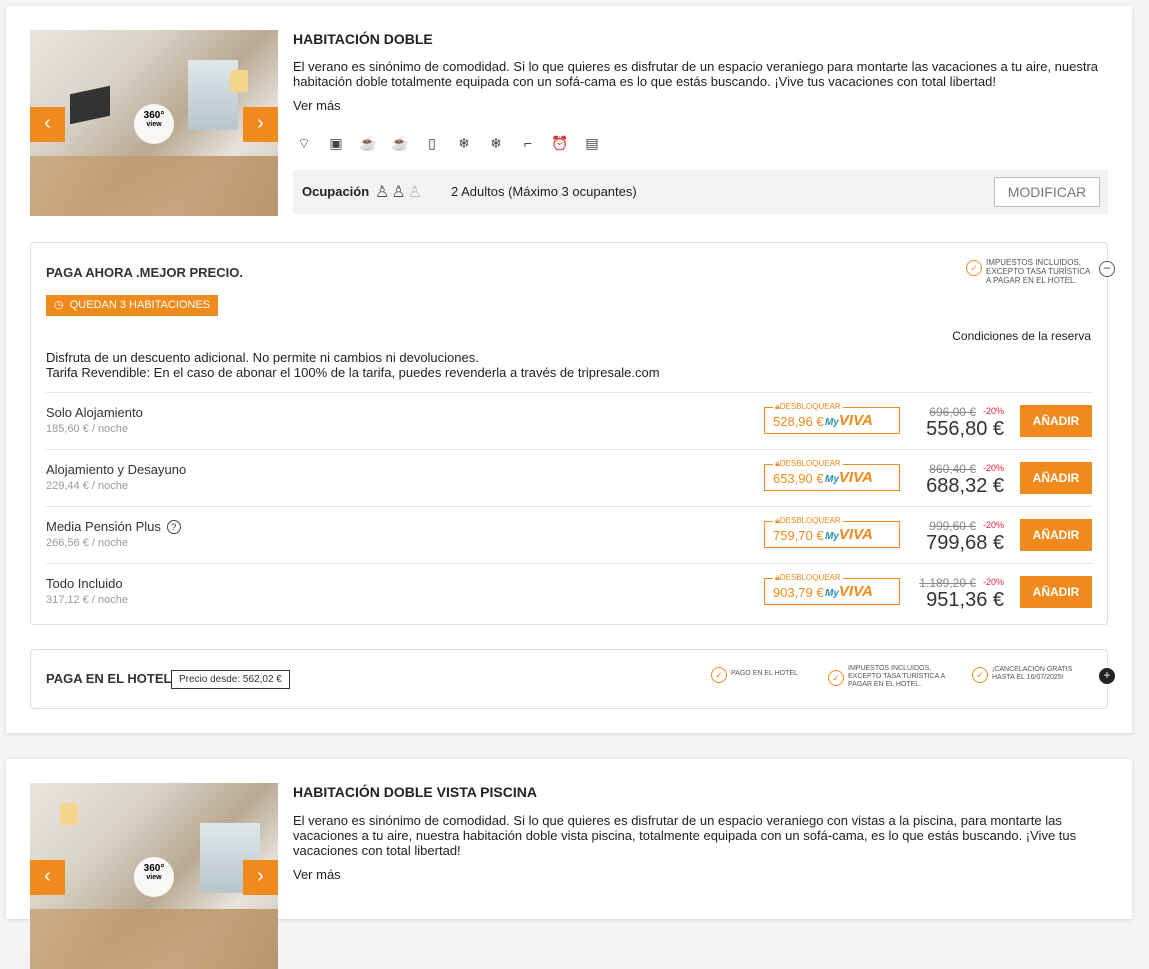 This screenshot has width=1149, height=969. I want to click on amenities-list: ⌔ ▣ ☕ ☕ ▯ ❄ ❄ ⌐ ⏰ ▤, so click(448, 143).